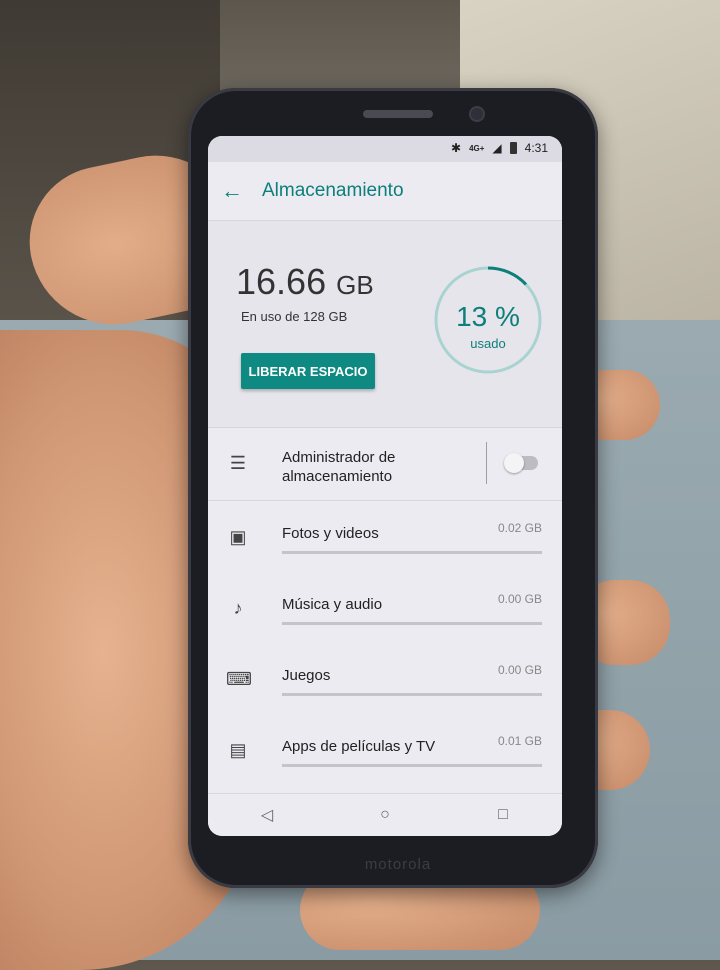  I want to click on free-space-button: LIBERAR ESPACIO, so click(308, 371).